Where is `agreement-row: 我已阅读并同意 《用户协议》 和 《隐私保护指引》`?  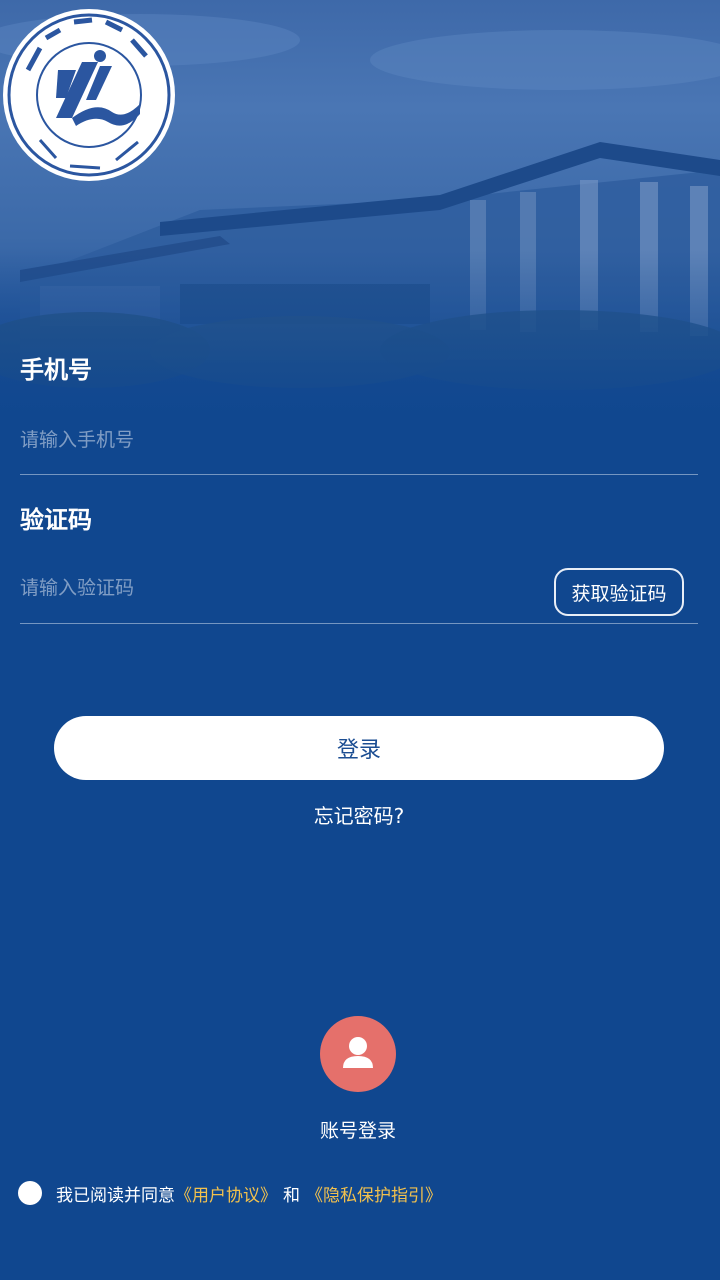
agreement-row: 我已阅读并同意 《用户协议》 和 《隐私保护指引》 is located at coordinates (230, 1193).